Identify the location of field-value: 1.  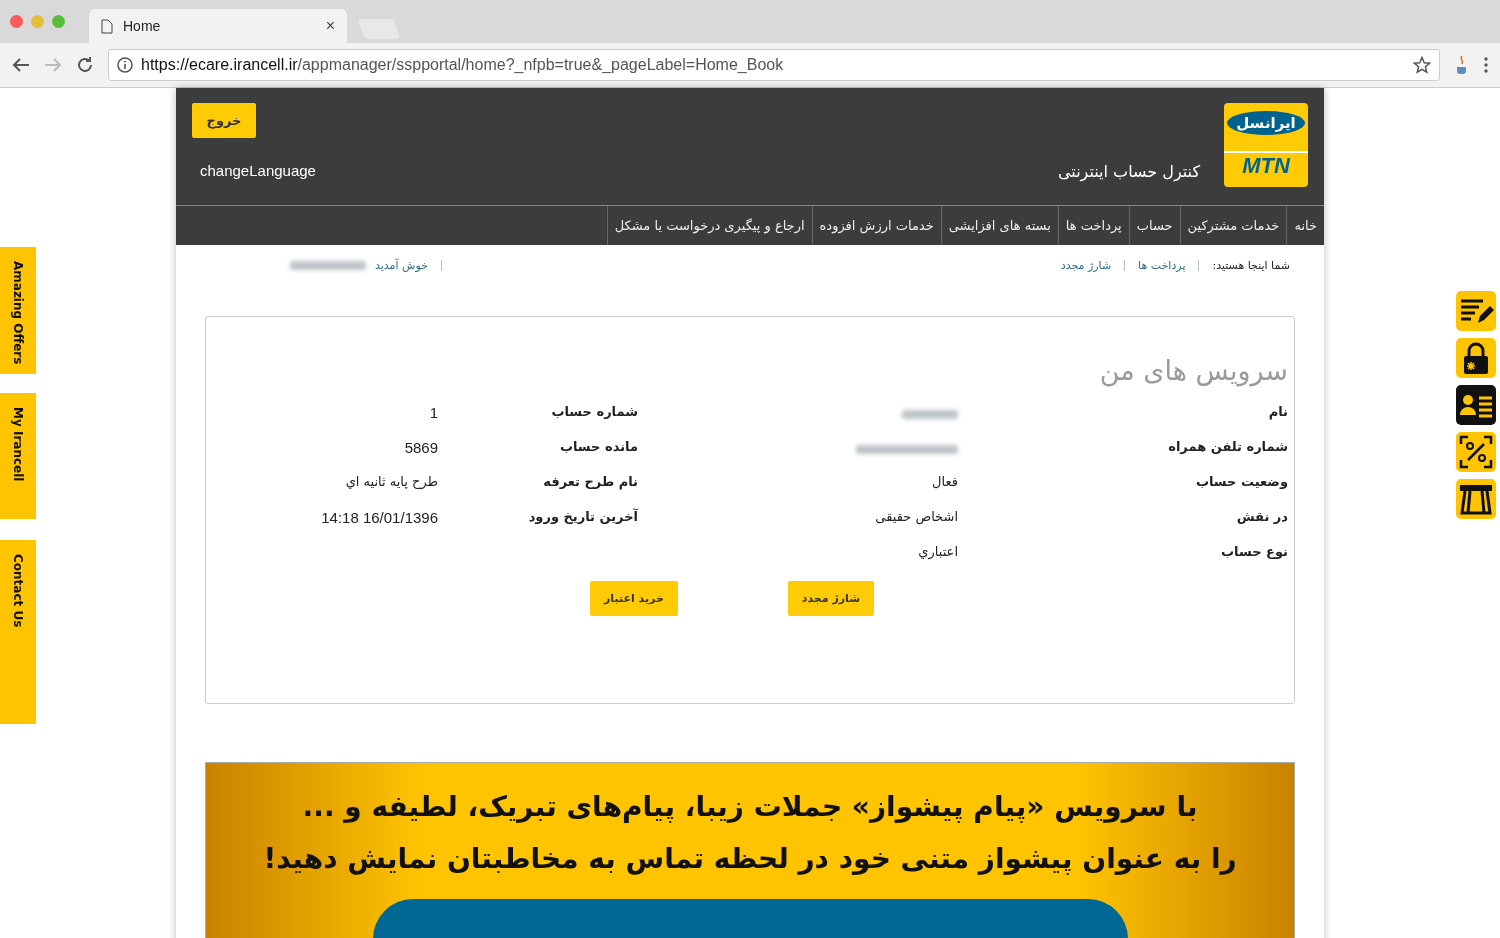
(433, 413).